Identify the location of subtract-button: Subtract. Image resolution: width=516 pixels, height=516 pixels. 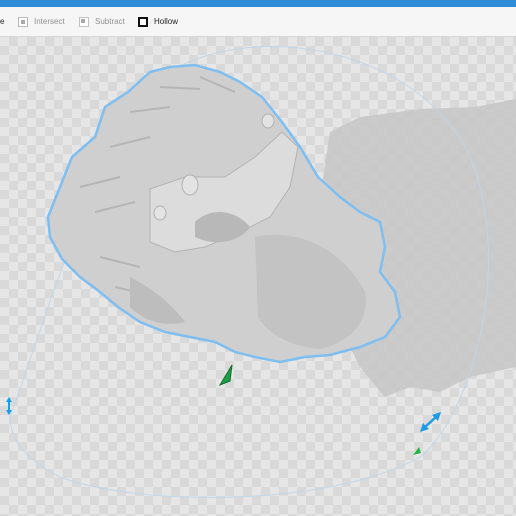
(102, 21).